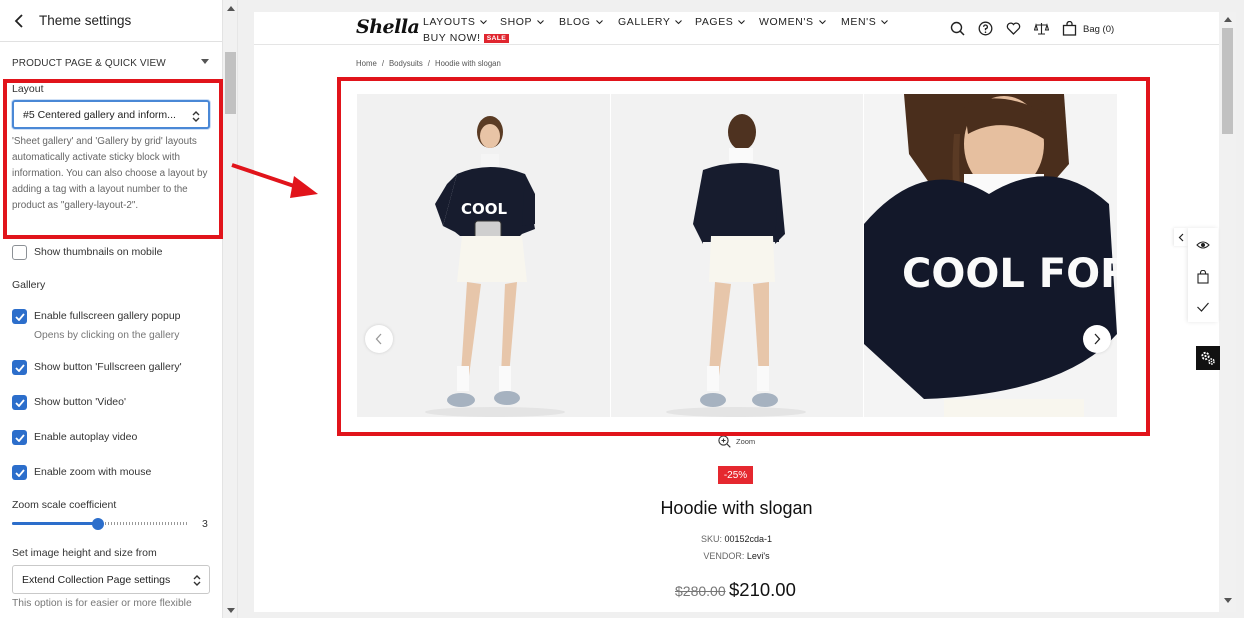  I want to click on product-title: Hoodie with slogan, so click(736, 508).